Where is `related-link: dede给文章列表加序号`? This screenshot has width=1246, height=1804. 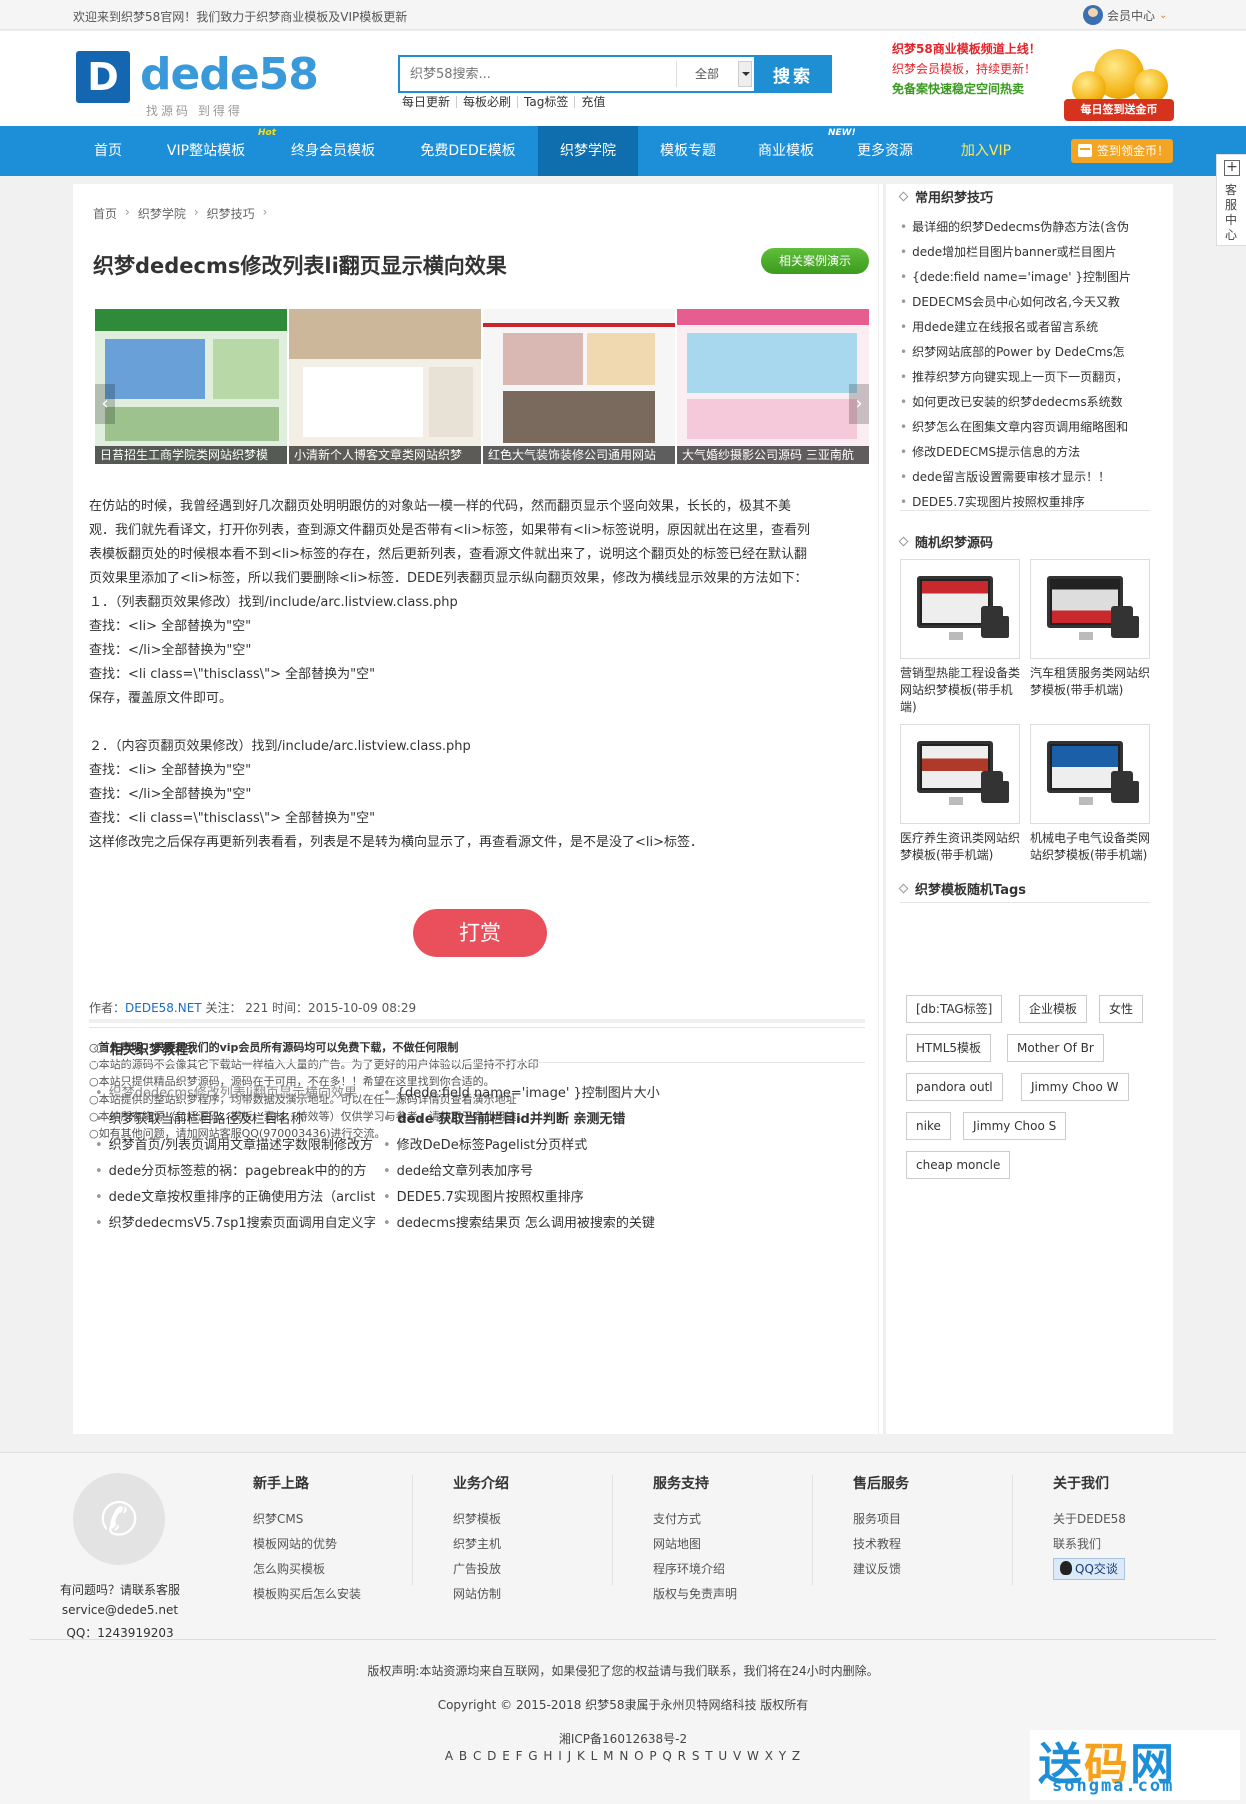 related-link: dede给文章列表加序号 is located at coordinates (533, 1169).